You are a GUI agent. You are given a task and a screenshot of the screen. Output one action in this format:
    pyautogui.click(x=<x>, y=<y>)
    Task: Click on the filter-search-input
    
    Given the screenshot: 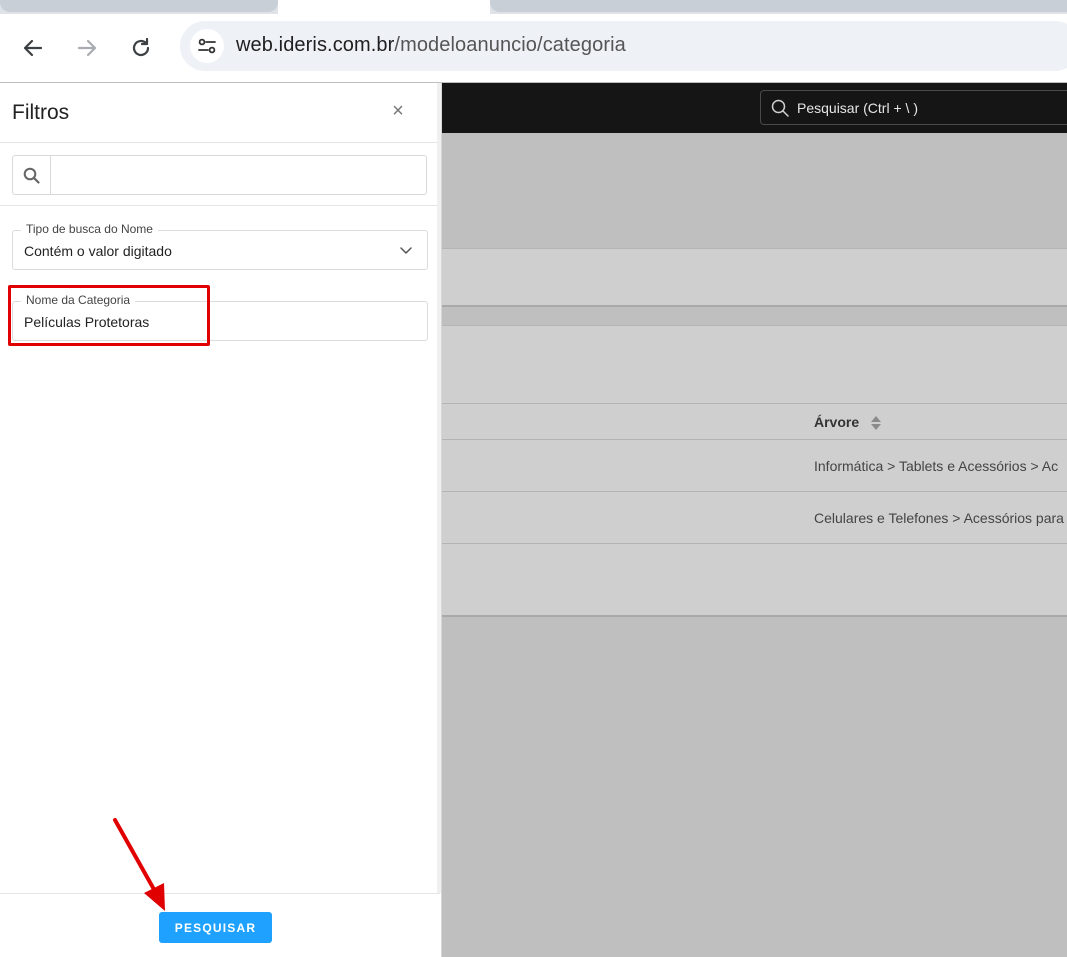 What is the action you would take?
    pyautogui.click(x=239, y=175)
    